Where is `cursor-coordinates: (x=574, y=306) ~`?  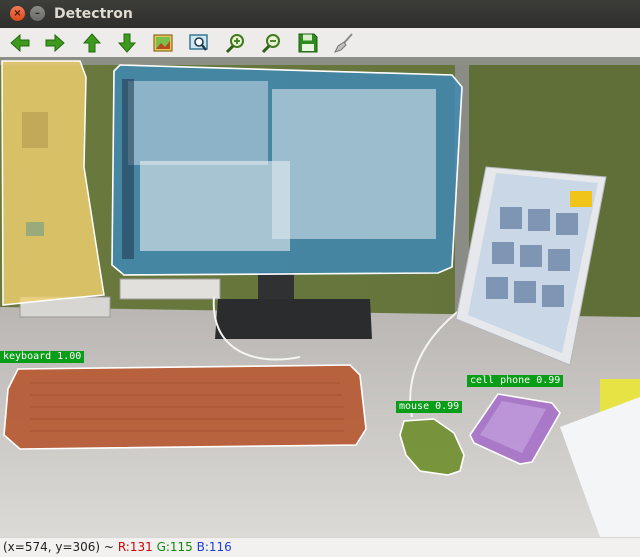
cursor-coordinates: (x=574, y=306) ~ is located at coordinates (58, 547).